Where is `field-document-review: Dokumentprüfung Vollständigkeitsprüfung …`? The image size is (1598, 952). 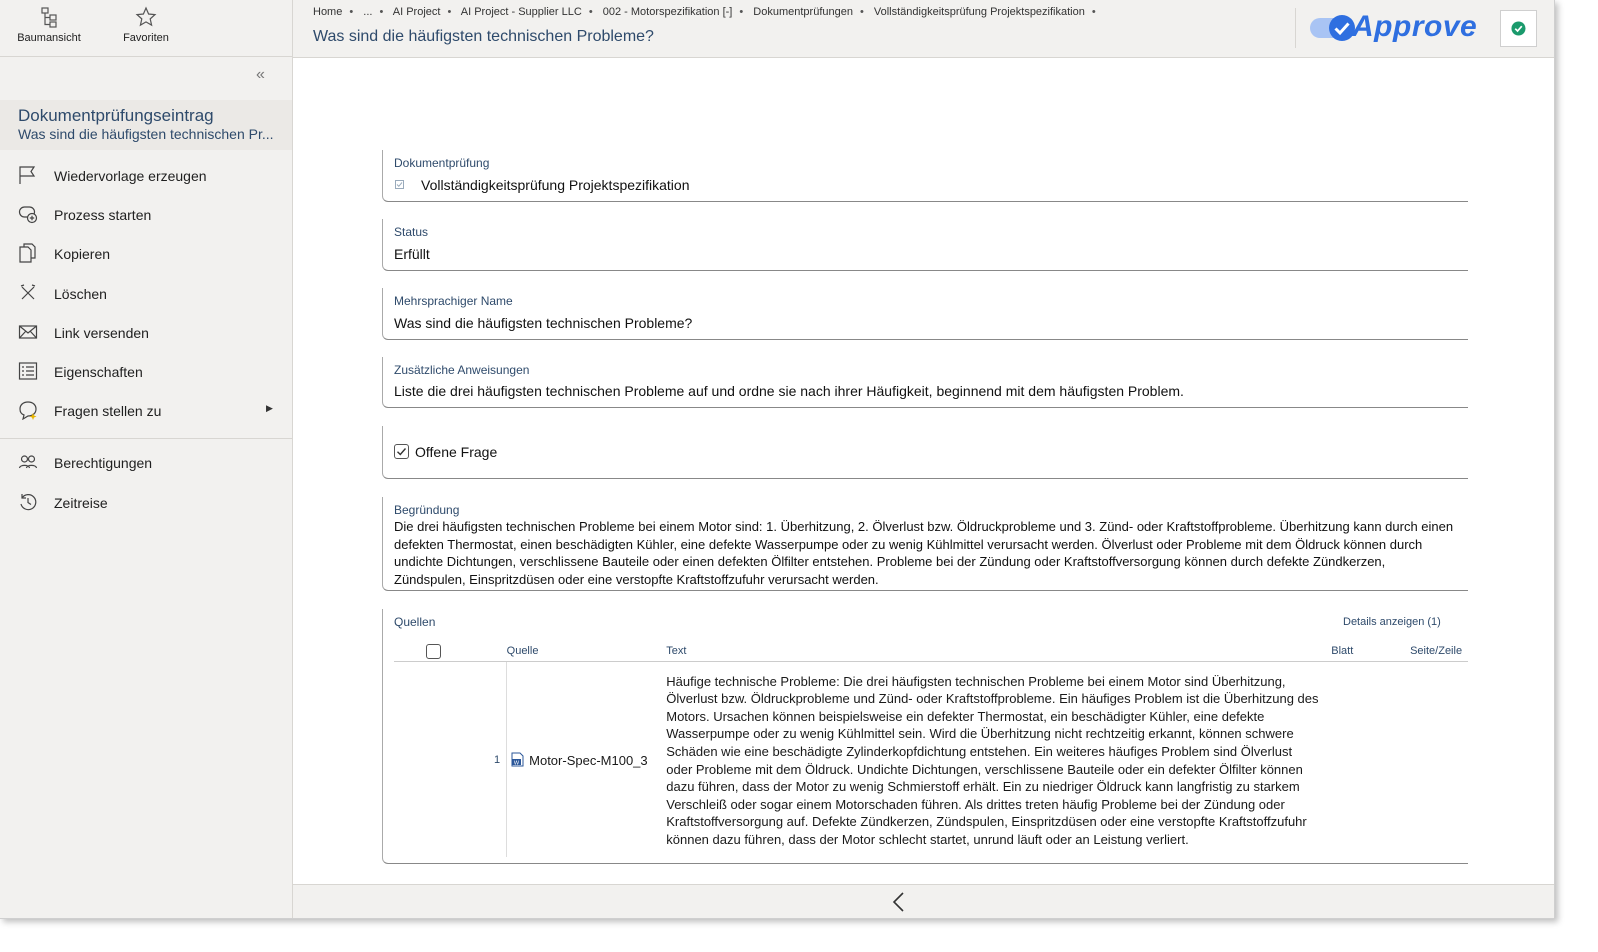
field-document-review: Dokumentprüfung Vollständigkeitsprüfung … is located at coordinates (925, 176).